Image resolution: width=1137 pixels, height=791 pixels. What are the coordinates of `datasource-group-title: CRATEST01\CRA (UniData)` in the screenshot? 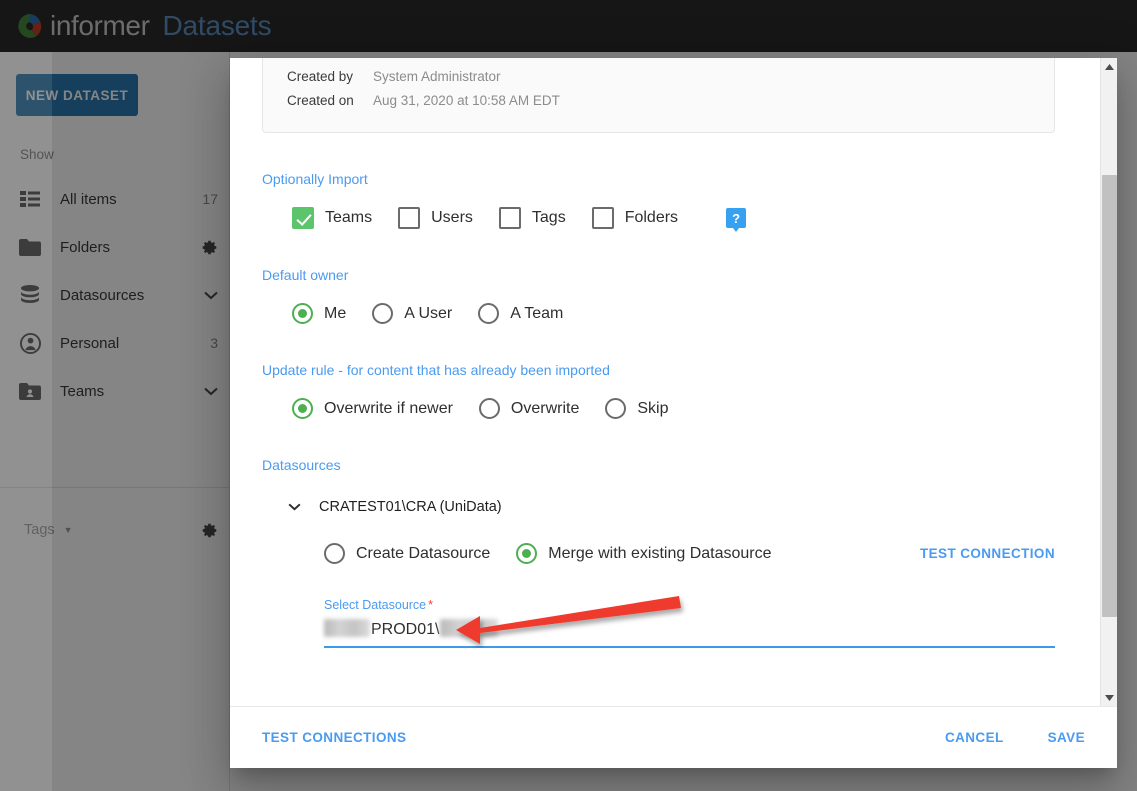 It's located at (410, 507).